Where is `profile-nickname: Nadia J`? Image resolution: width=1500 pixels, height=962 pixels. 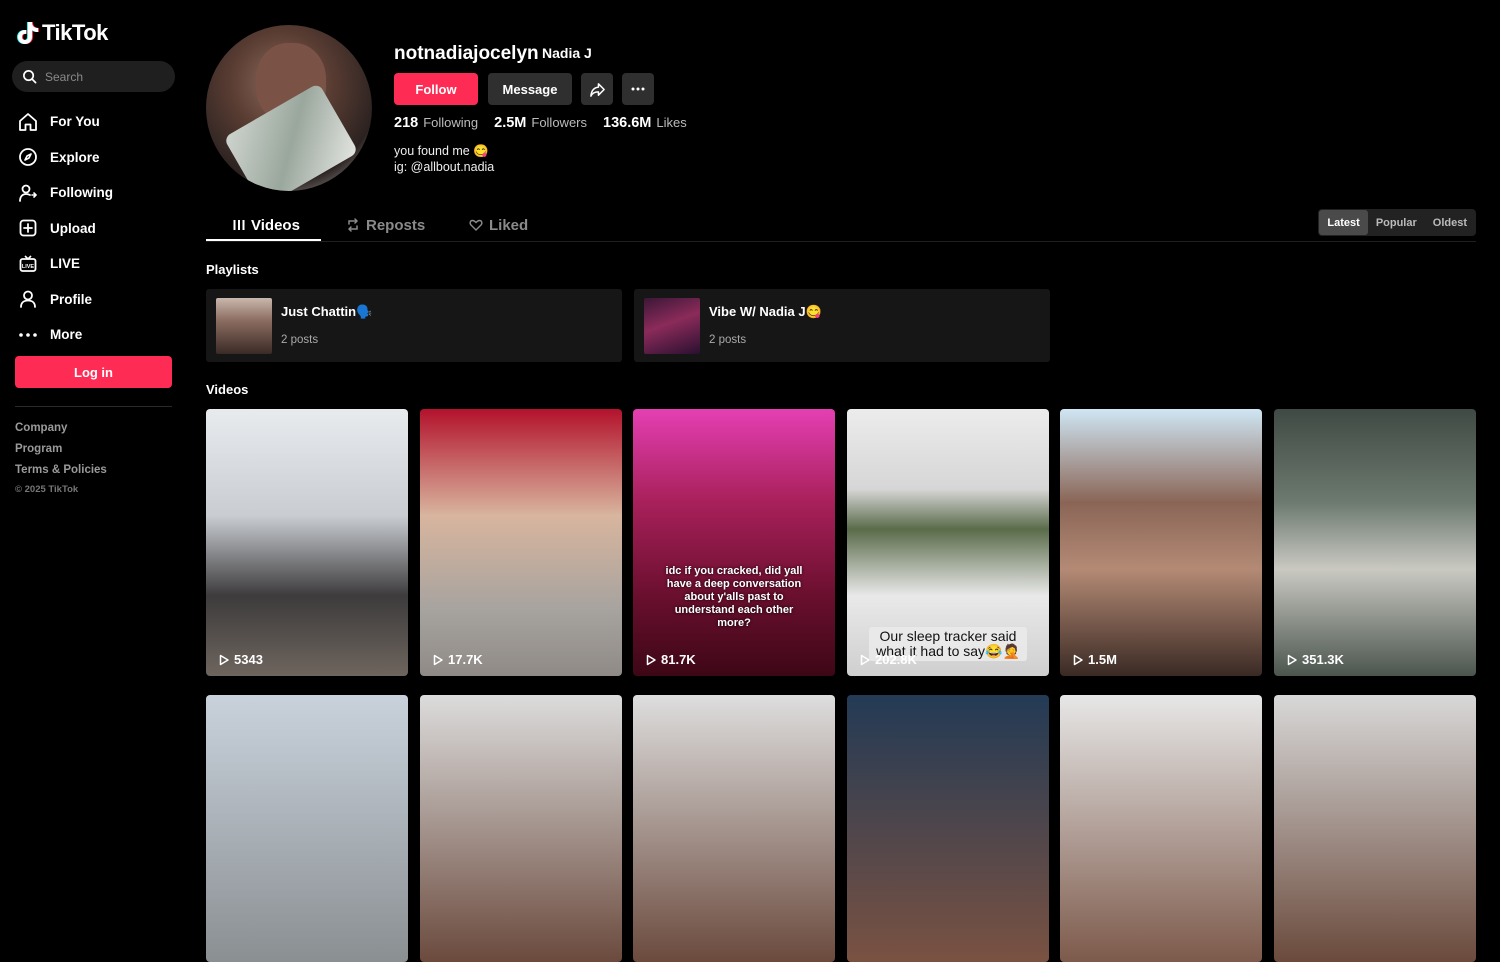 profile-nickname: Nadia J is located at coordinates (567, 53).